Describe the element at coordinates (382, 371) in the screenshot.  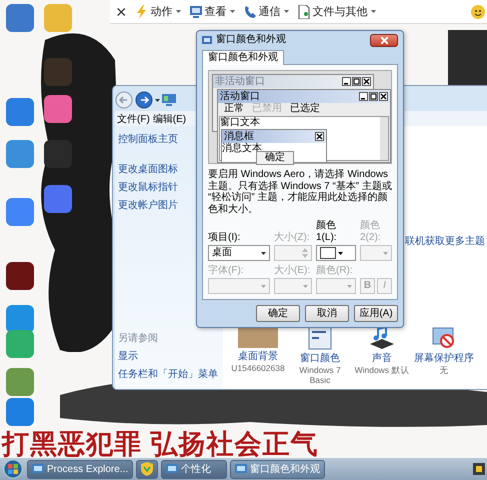
I see `setting-value: Windows 默认` at that location.